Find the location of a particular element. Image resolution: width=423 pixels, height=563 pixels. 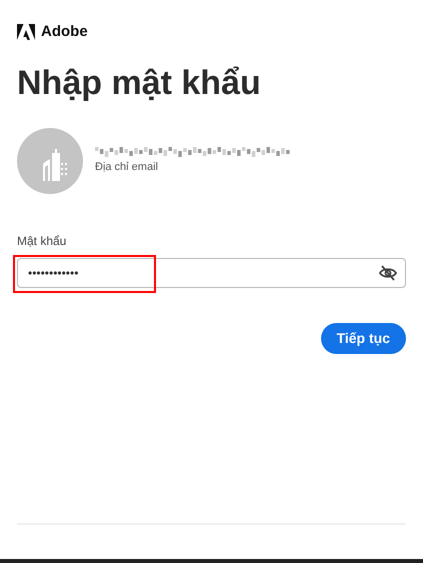

email-label: Địa chỉ email is located at coordinates (127, 167).